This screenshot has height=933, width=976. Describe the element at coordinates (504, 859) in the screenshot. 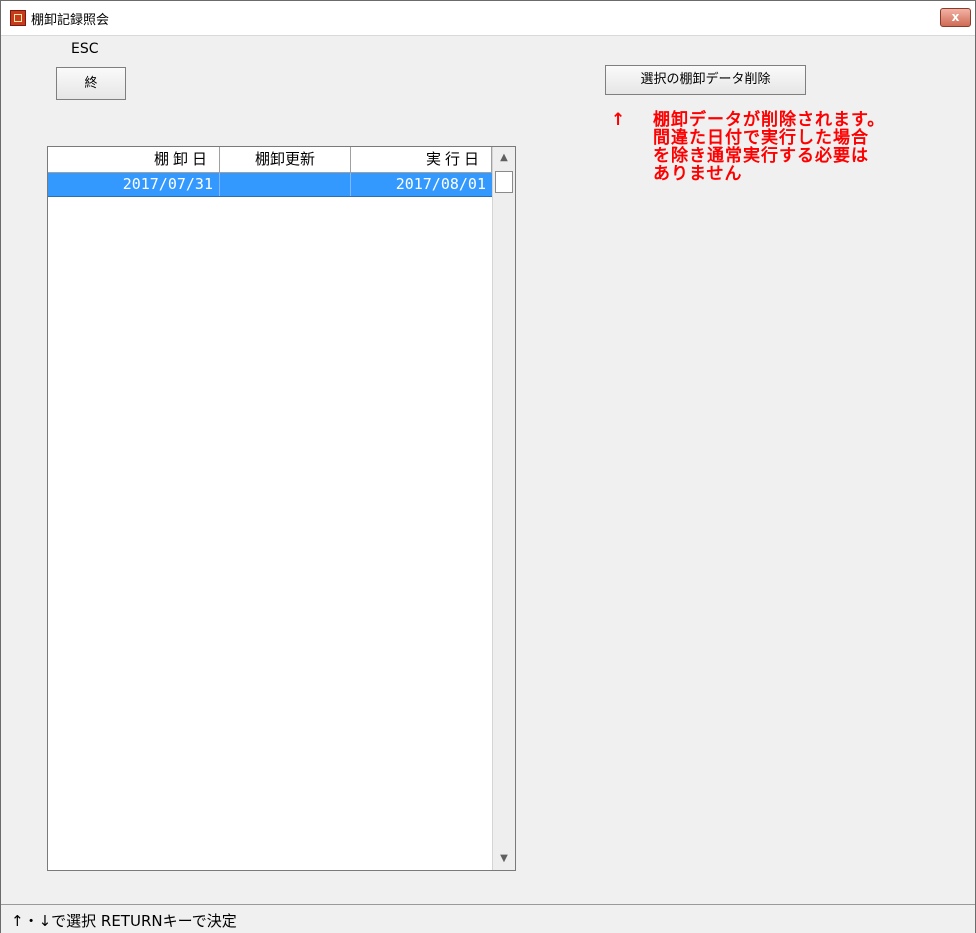

I see `scroll-down-arrow-icon: ▼` at that location.